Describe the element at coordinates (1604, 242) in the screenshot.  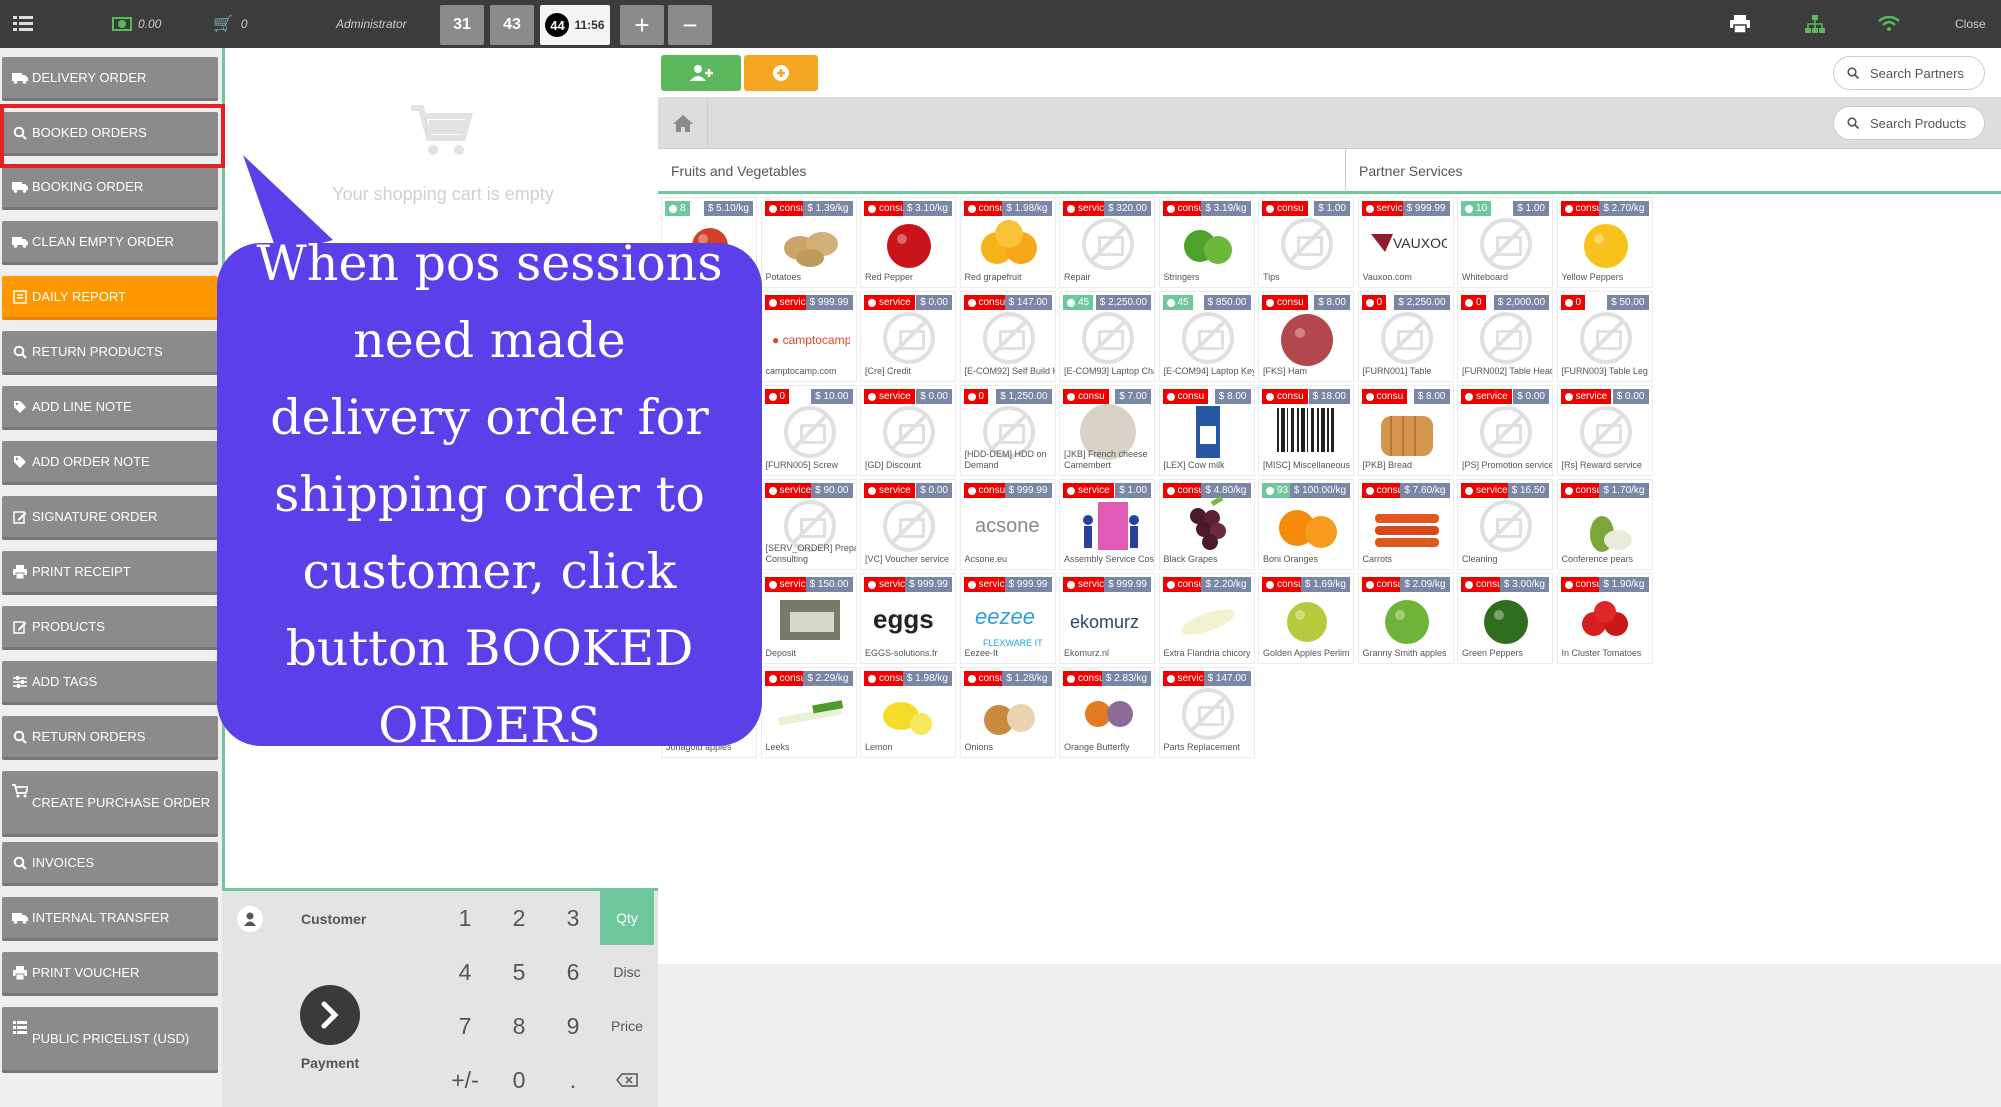
I see `product-card: consu $ 2.70/kg Yellow Peppers` at that location.